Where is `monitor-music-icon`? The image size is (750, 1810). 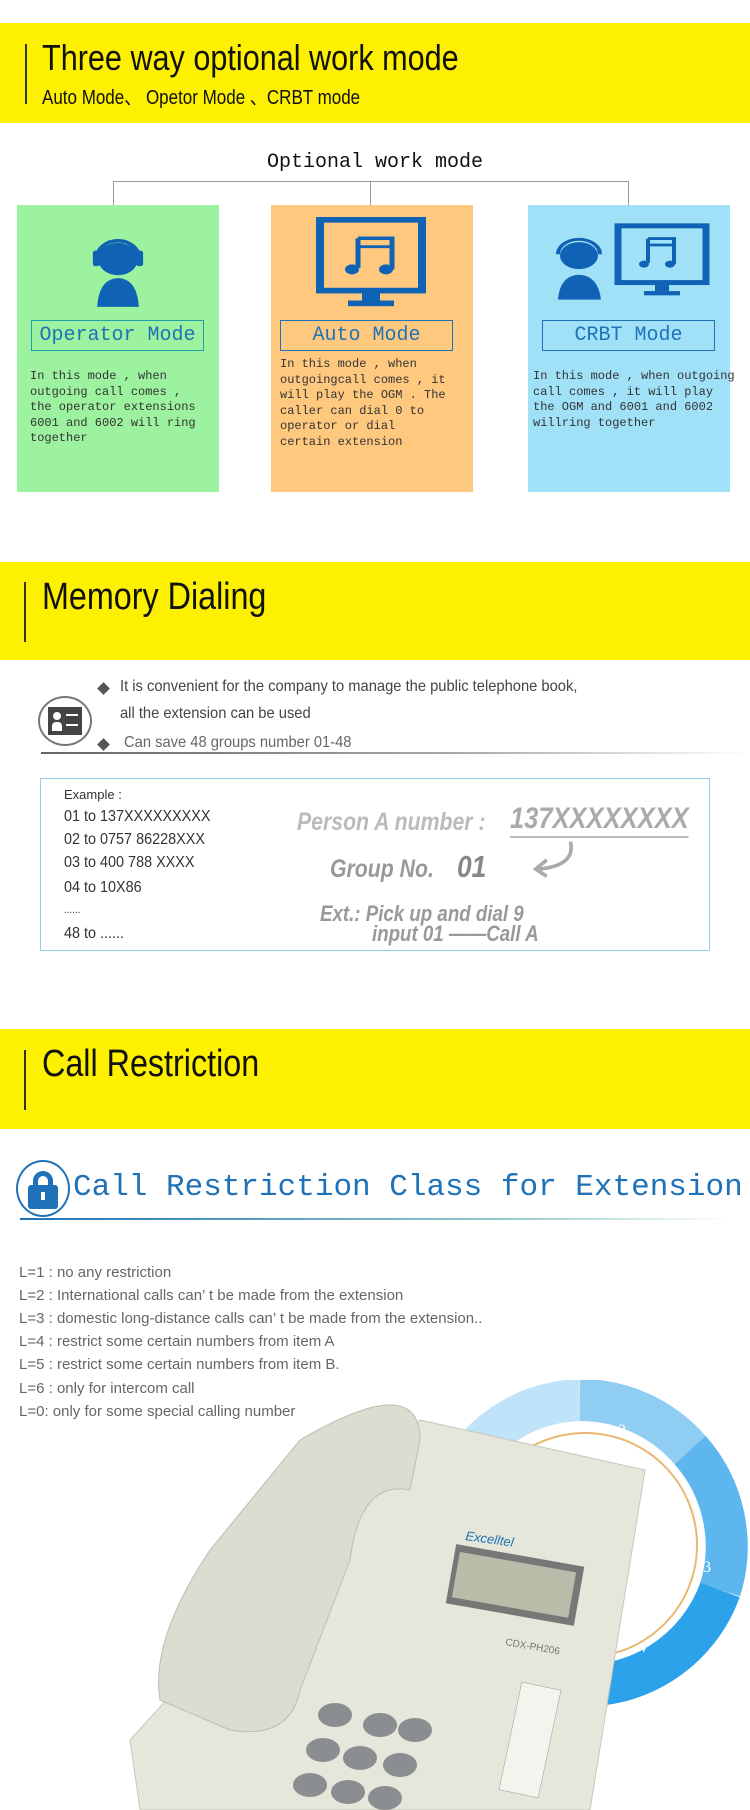
monitor-music-icon is located at coordinates (371, 262).